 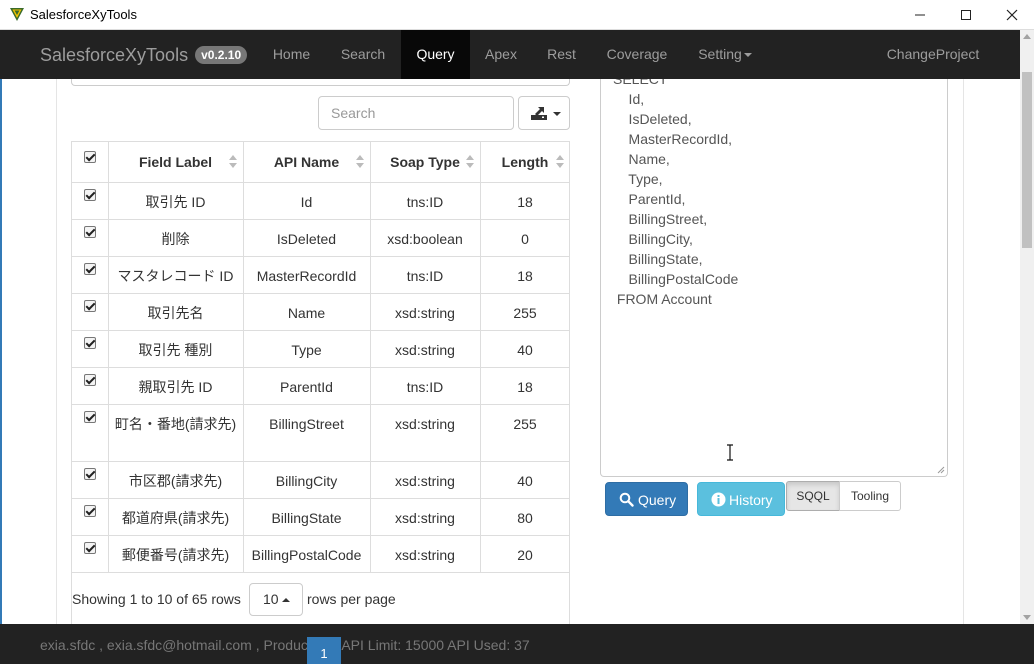 What do you see at coordinates (517, 15) in the screenshot?
I see `window-titlebar: SalesforceXyTools` at bounding box center [517, 15].